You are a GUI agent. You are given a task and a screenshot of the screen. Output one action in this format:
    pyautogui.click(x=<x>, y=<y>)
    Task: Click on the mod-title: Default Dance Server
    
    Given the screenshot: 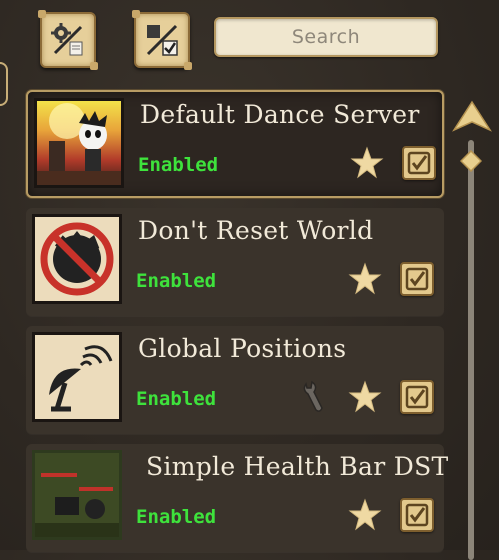 What is the action you would take?
    pyautogui.click(x=280, y=114)
    